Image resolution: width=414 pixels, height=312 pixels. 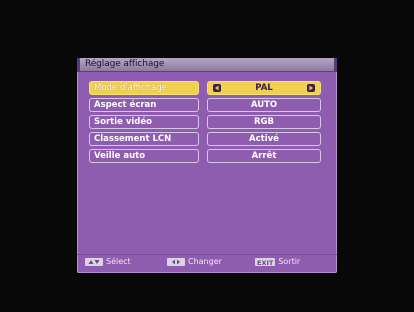 What do you see at coordinates (206, 105) in the screenshot?
I see `setting-row-aspect: Aspect écran AUTO` at bounding box center [206, 105].